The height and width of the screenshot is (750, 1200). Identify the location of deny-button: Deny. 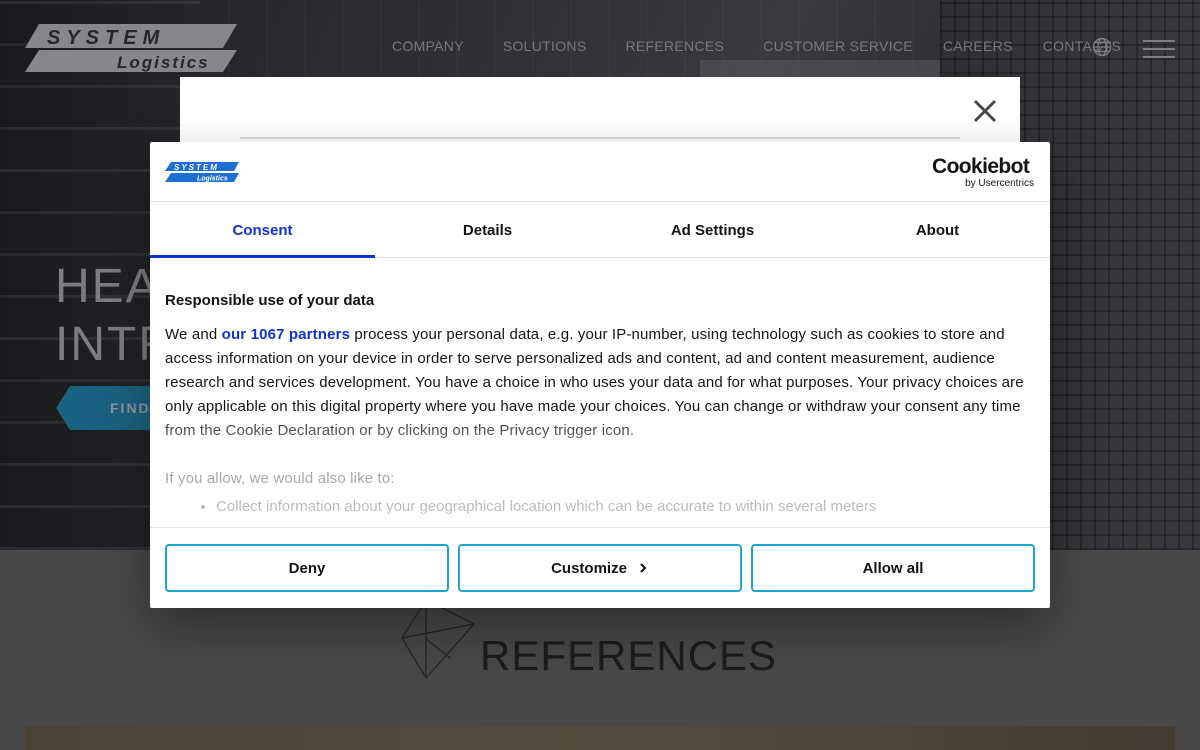
(307, 568).